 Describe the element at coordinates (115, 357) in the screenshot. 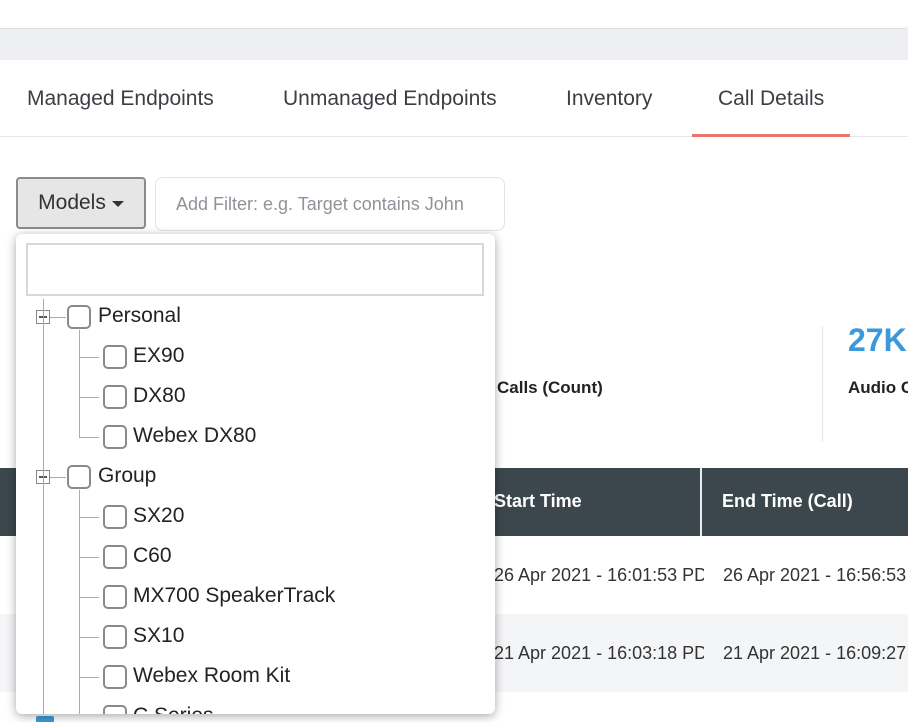

I see `checkbox-ex90` at that location.